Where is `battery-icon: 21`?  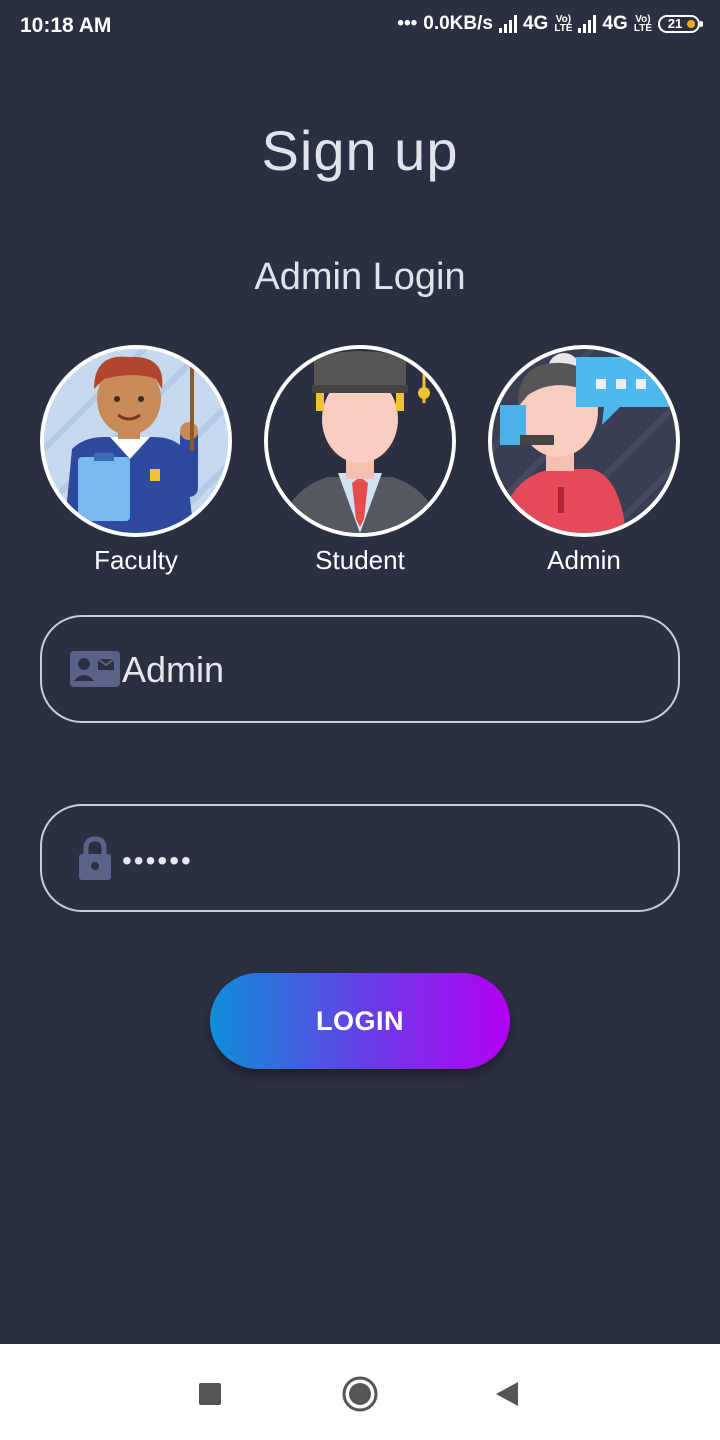 battery-icon: 21 is located at coordinates (680, 24).